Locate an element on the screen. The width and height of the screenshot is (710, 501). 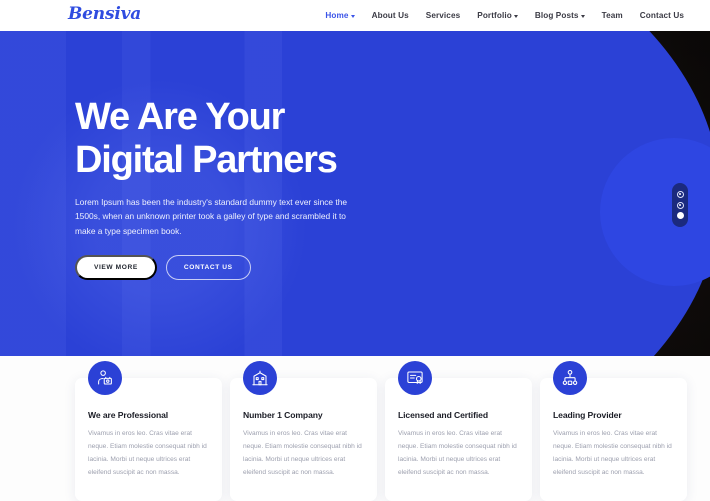
nav-label: Portfolio is located at coordinates (494, 15).